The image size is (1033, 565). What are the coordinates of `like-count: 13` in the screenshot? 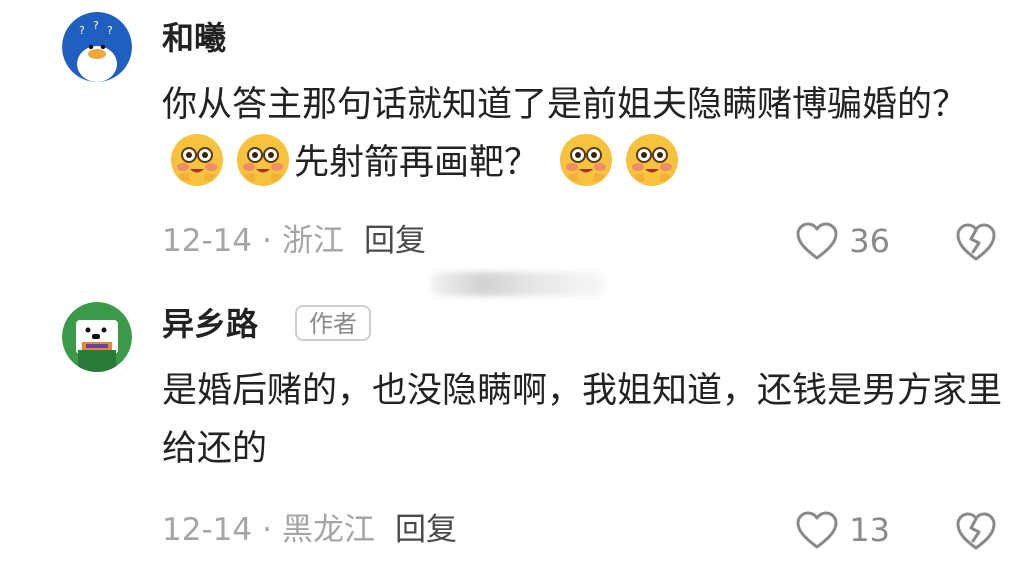 It's located at (869, 530).